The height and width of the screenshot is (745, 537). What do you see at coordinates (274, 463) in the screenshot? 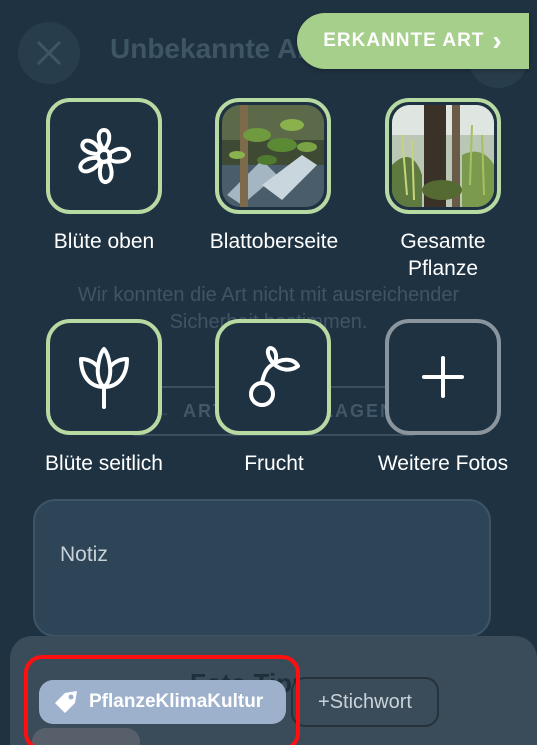
I see `tile-label-fruit: Frucht` at bounding box center [274, 463].